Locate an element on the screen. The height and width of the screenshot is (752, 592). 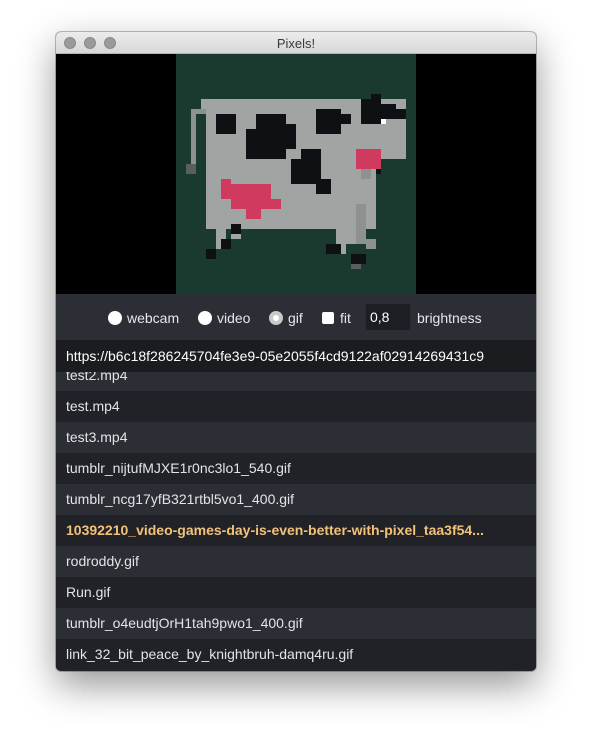
file-list-item: rodroddy.gif is located at coordinates (296, 561).